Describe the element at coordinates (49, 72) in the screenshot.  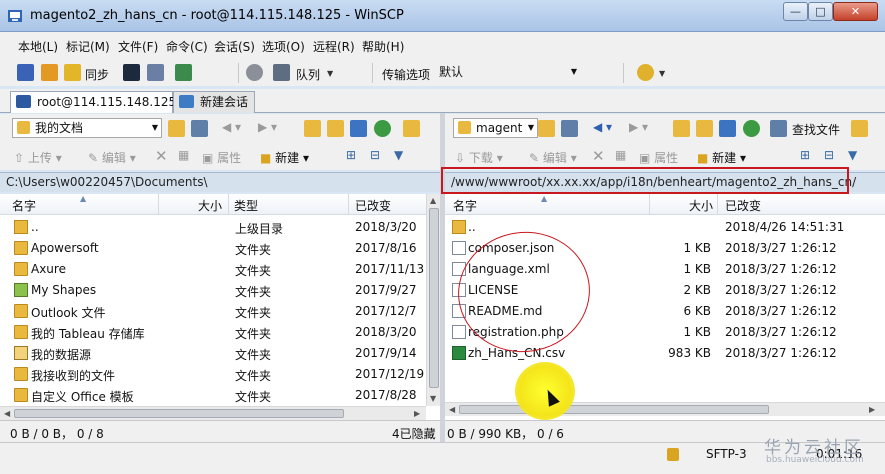
I see `sync-browse-icon` at that location.